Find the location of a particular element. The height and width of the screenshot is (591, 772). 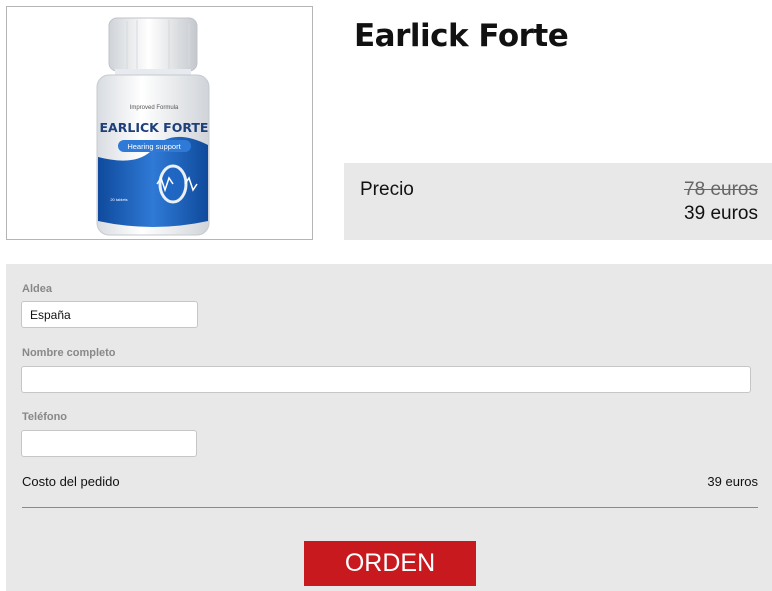

bottle-label-top: Improved Formula is located at coordinates (154, 108).